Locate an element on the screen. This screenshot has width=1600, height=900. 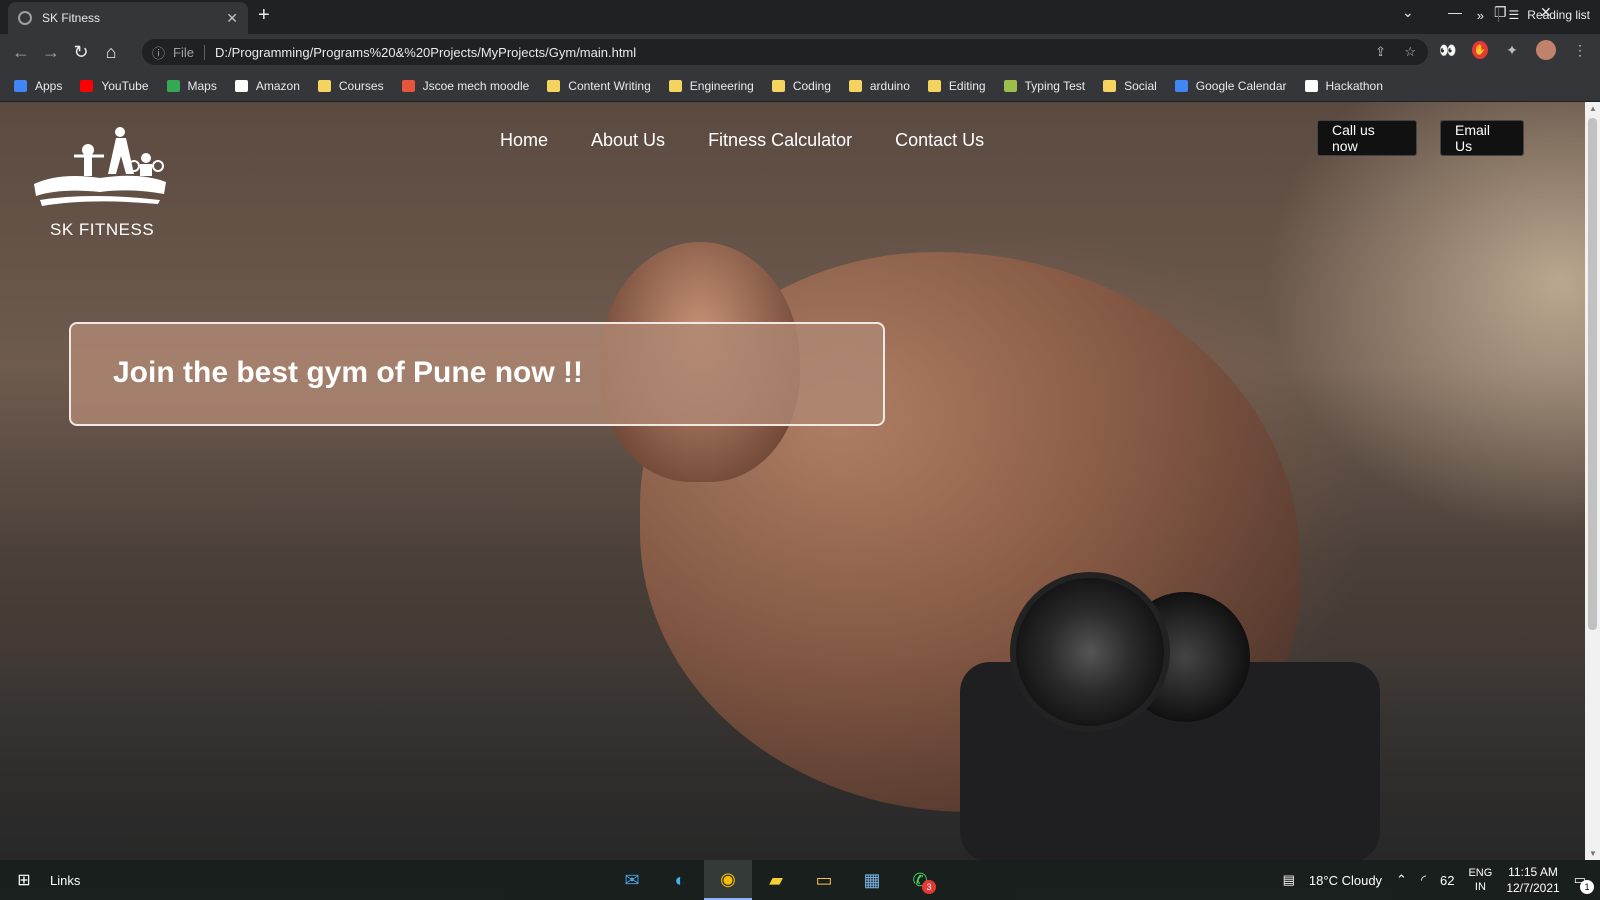
scroll-down-icon: ▼ is located at coordinates (1593, 853).